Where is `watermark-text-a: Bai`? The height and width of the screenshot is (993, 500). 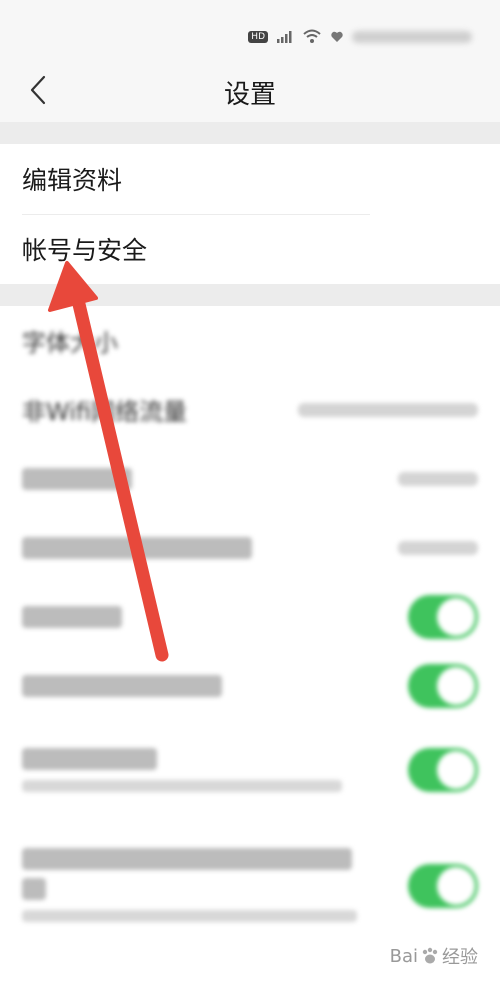
watermark-text-a: Bai is located at coordinates (403, 956).